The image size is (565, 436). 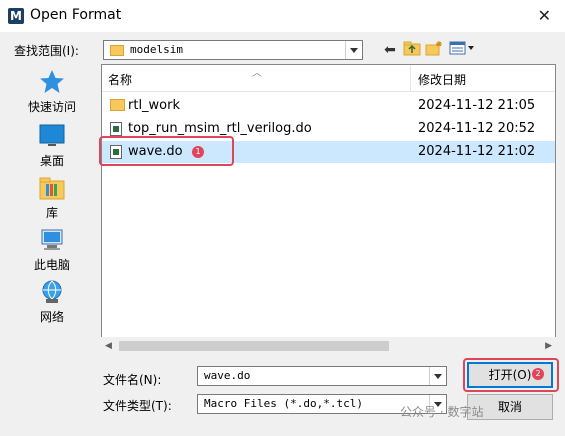 I want to click on column-header-name: 名称, so click(x=120, y=79).